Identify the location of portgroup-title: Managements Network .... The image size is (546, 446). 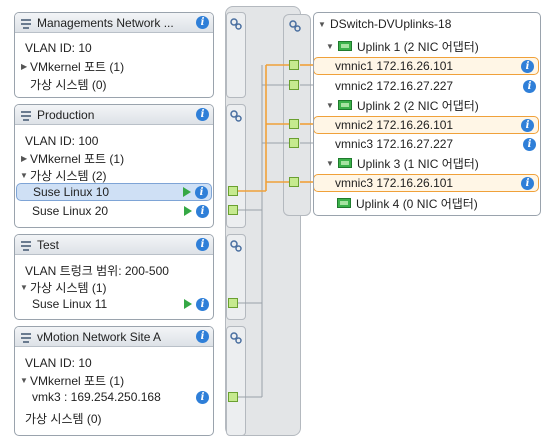
(105, 22).